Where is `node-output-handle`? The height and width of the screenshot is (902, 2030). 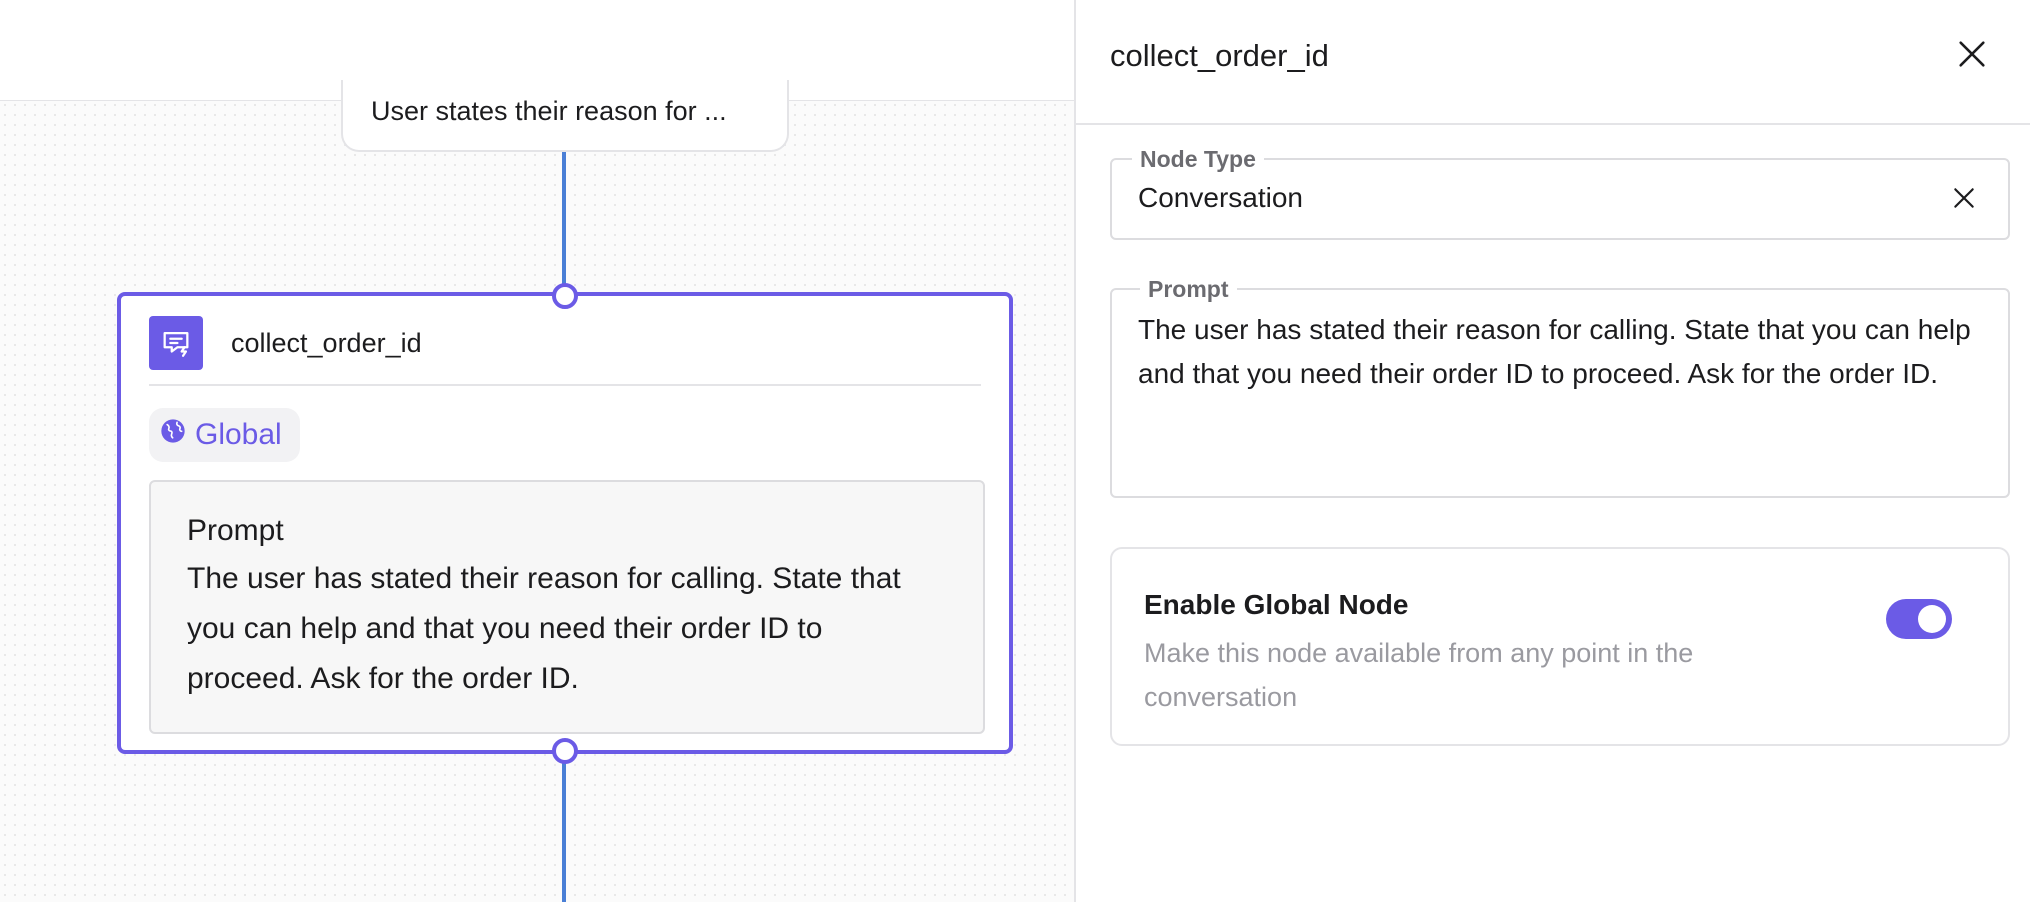
node-output-handle is located at coordinates (565, 751).